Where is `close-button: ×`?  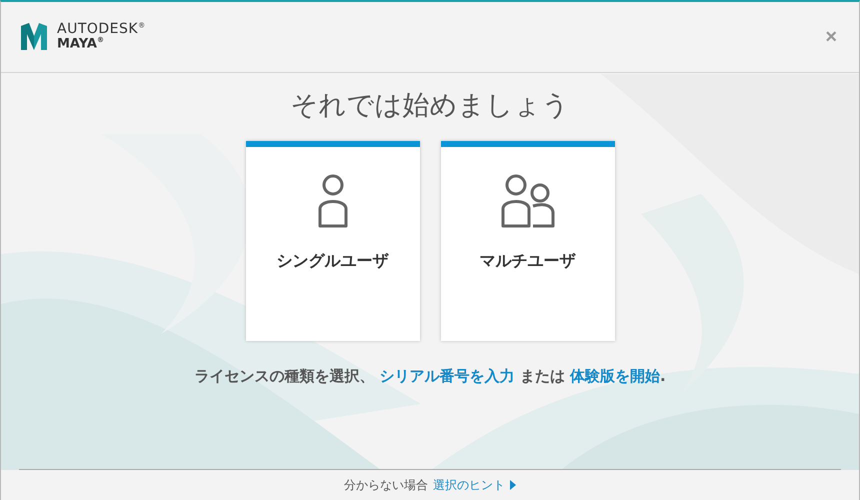 close-button: × is located at coordinates (831, 37).